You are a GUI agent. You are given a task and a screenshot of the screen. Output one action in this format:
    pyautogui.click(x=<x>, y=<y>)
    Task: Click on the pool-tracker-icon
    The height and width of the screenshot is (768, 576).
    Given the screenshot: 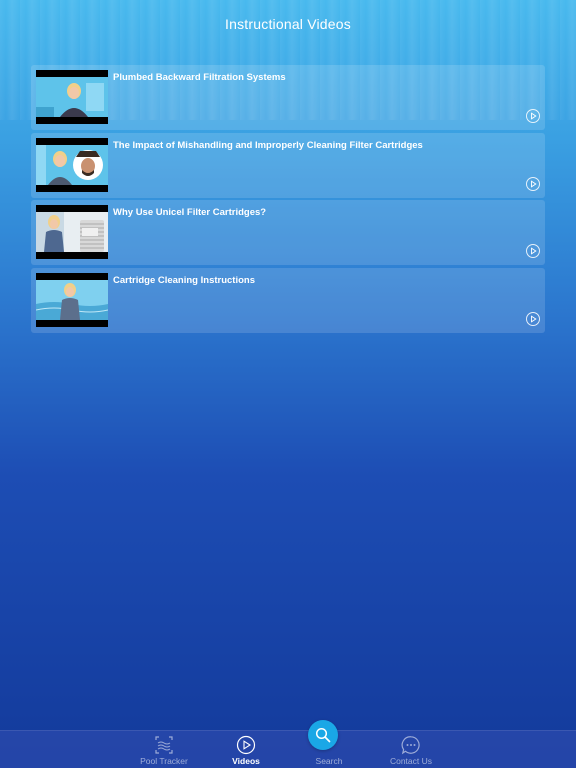 What is the action you would take?
    pyautogui.click(x=164, y=745)
    